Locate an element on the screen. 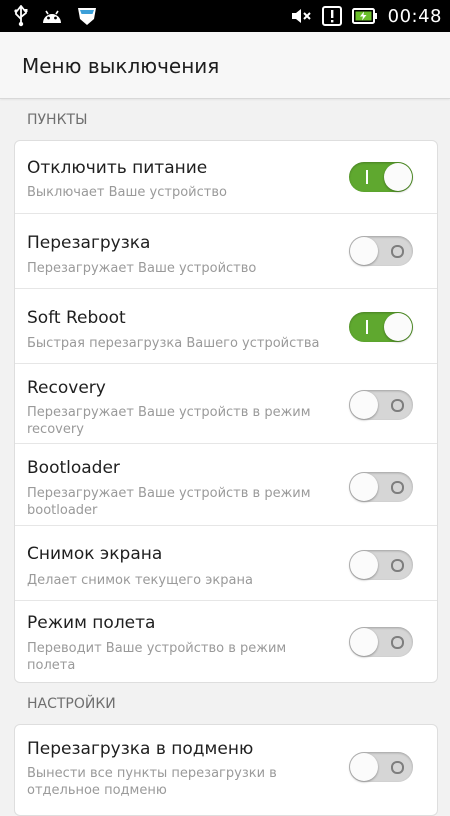 This screenshot has width=450, height=816. item-subtitle: Делает снимок текущего экрана is located at coordinates (140, 580).